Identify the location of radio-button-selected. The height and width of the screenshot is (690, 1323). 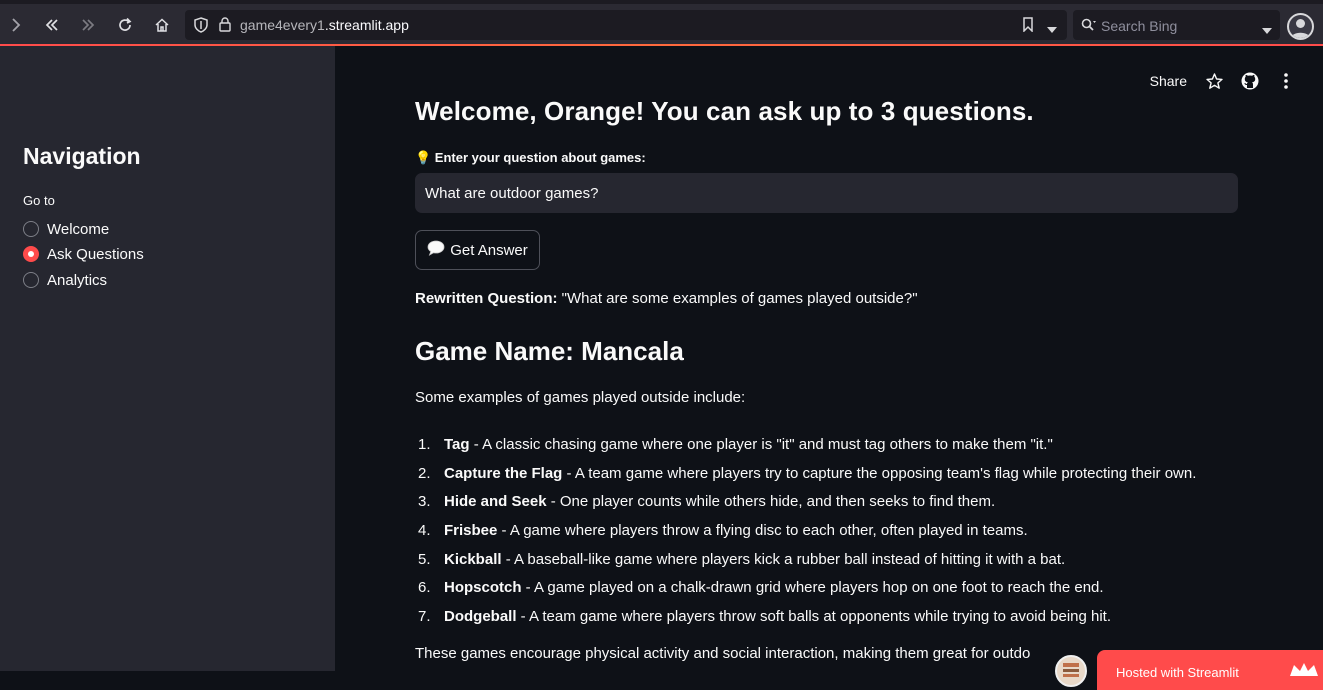
(31, 254).